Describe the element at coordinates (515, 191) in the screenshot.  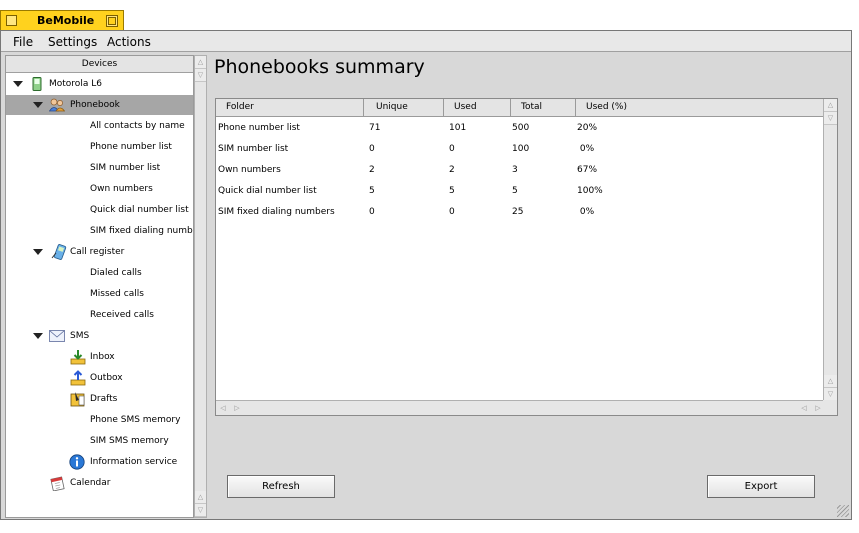
I see `cell-total: 5` at that location.